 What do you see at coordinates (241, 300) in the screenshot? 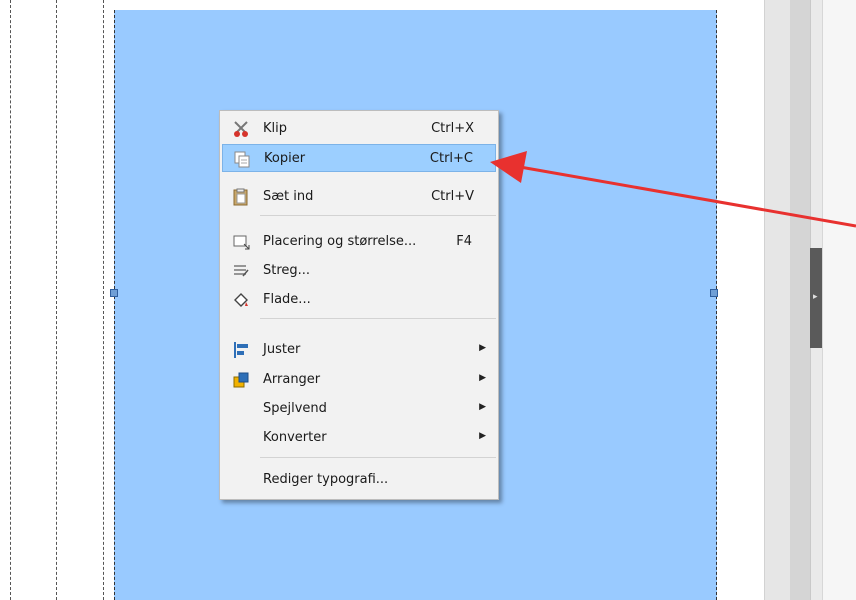
I see `area-fill-icon` at bounding box center [241, 300].